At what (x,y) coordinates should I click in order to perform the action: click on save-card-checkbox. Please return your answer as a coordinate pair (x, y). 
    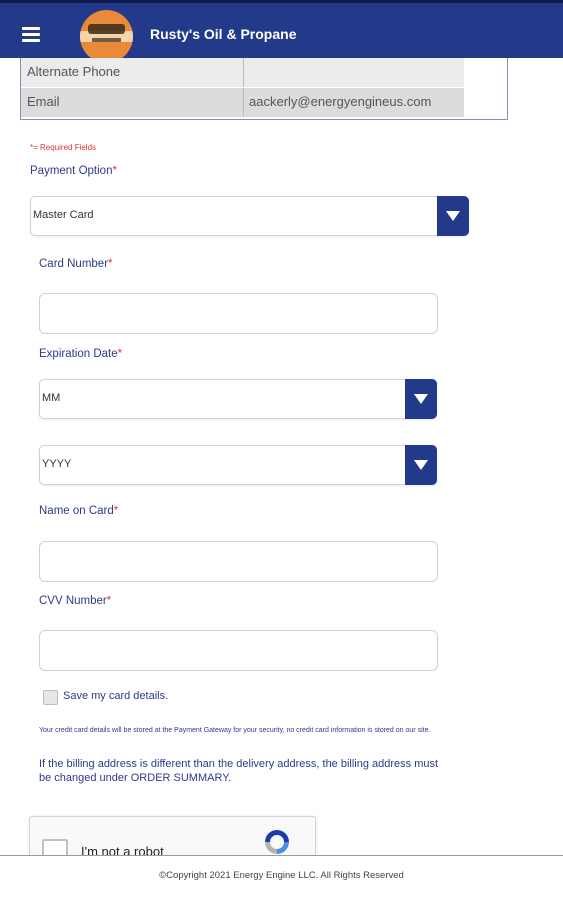
    Looking at the image, I should click on (50, 697).